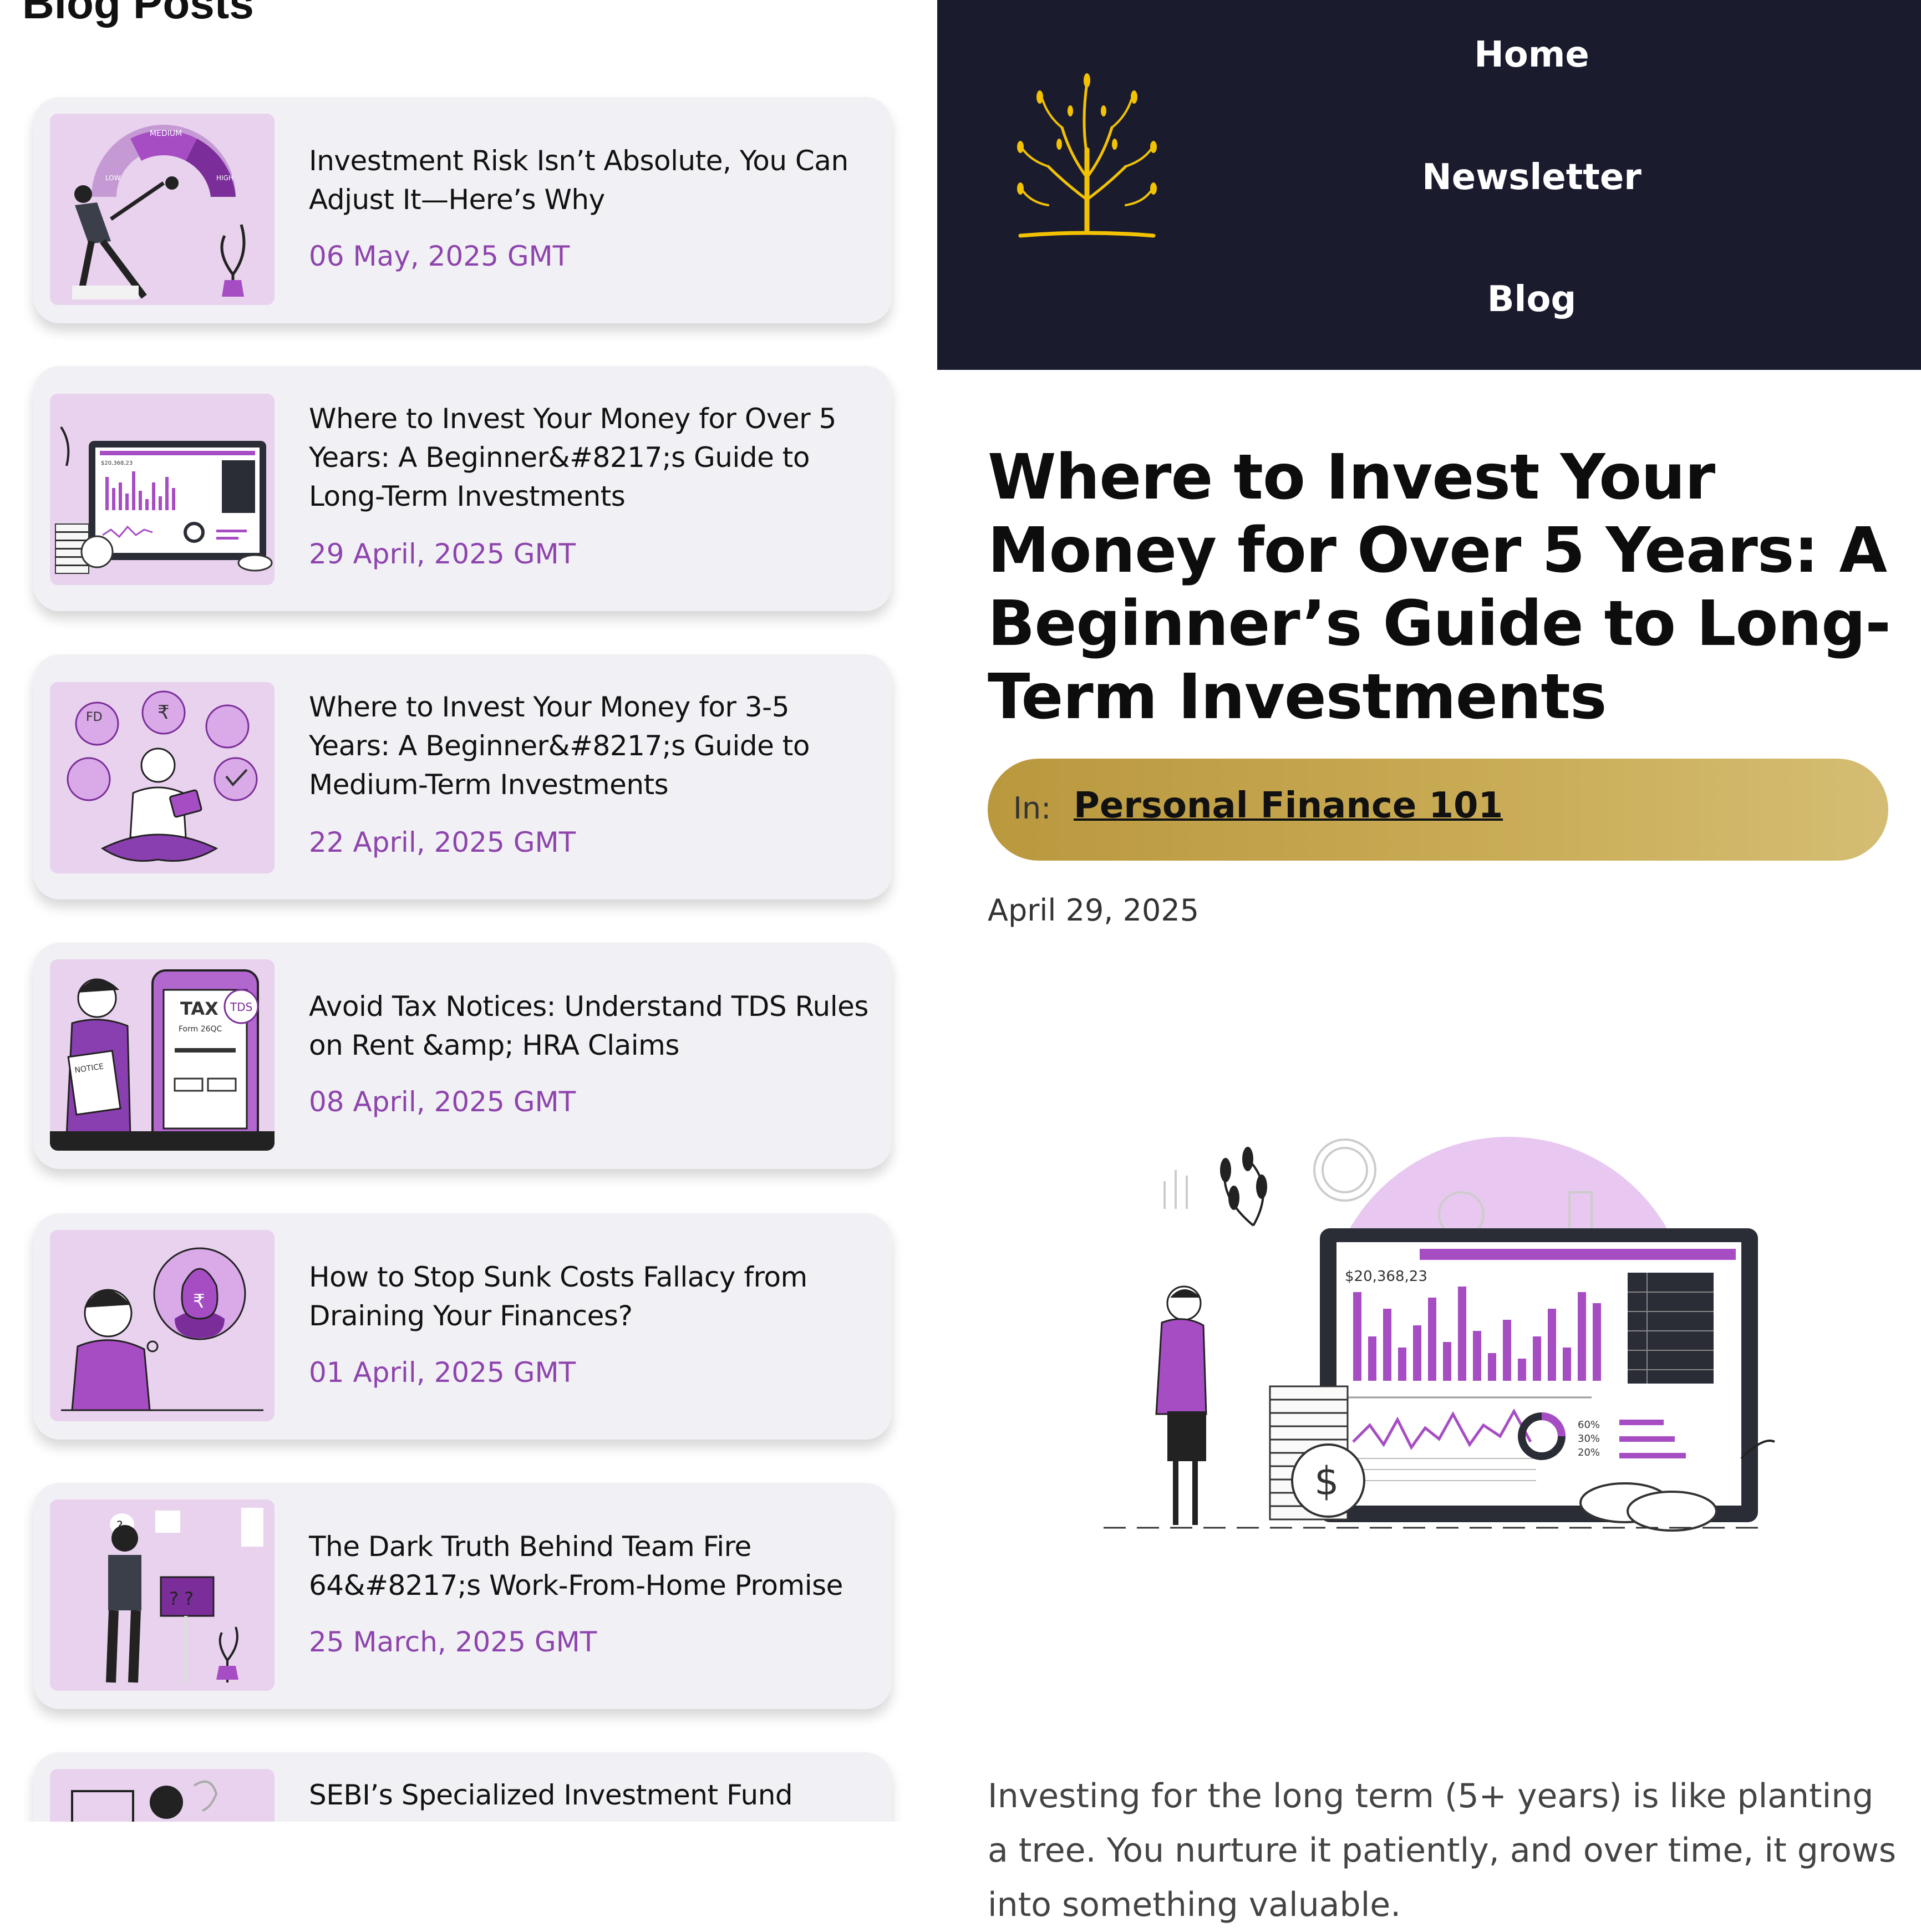 The width and height of the screenshot is (1921, 1932). Describe the element at coordinates (162, 490) in the screenshot. I see `thumbnail-investment-dashboard: $20,368,23` at that location.